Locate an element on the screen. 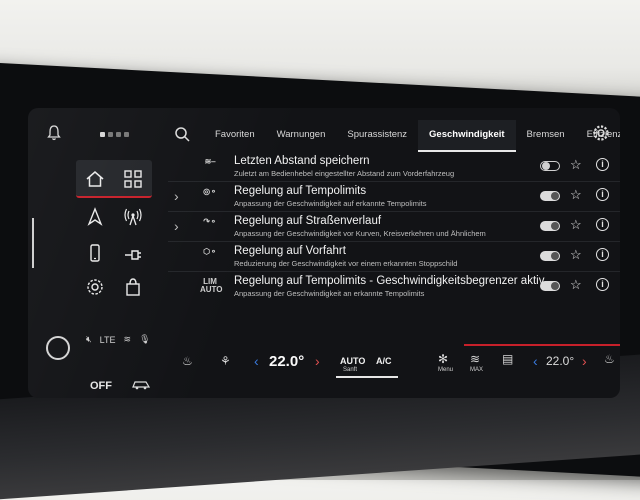 This screenshot has width=640, height=500. max-defrost-label: MAX is located at coordinates (476, 370).